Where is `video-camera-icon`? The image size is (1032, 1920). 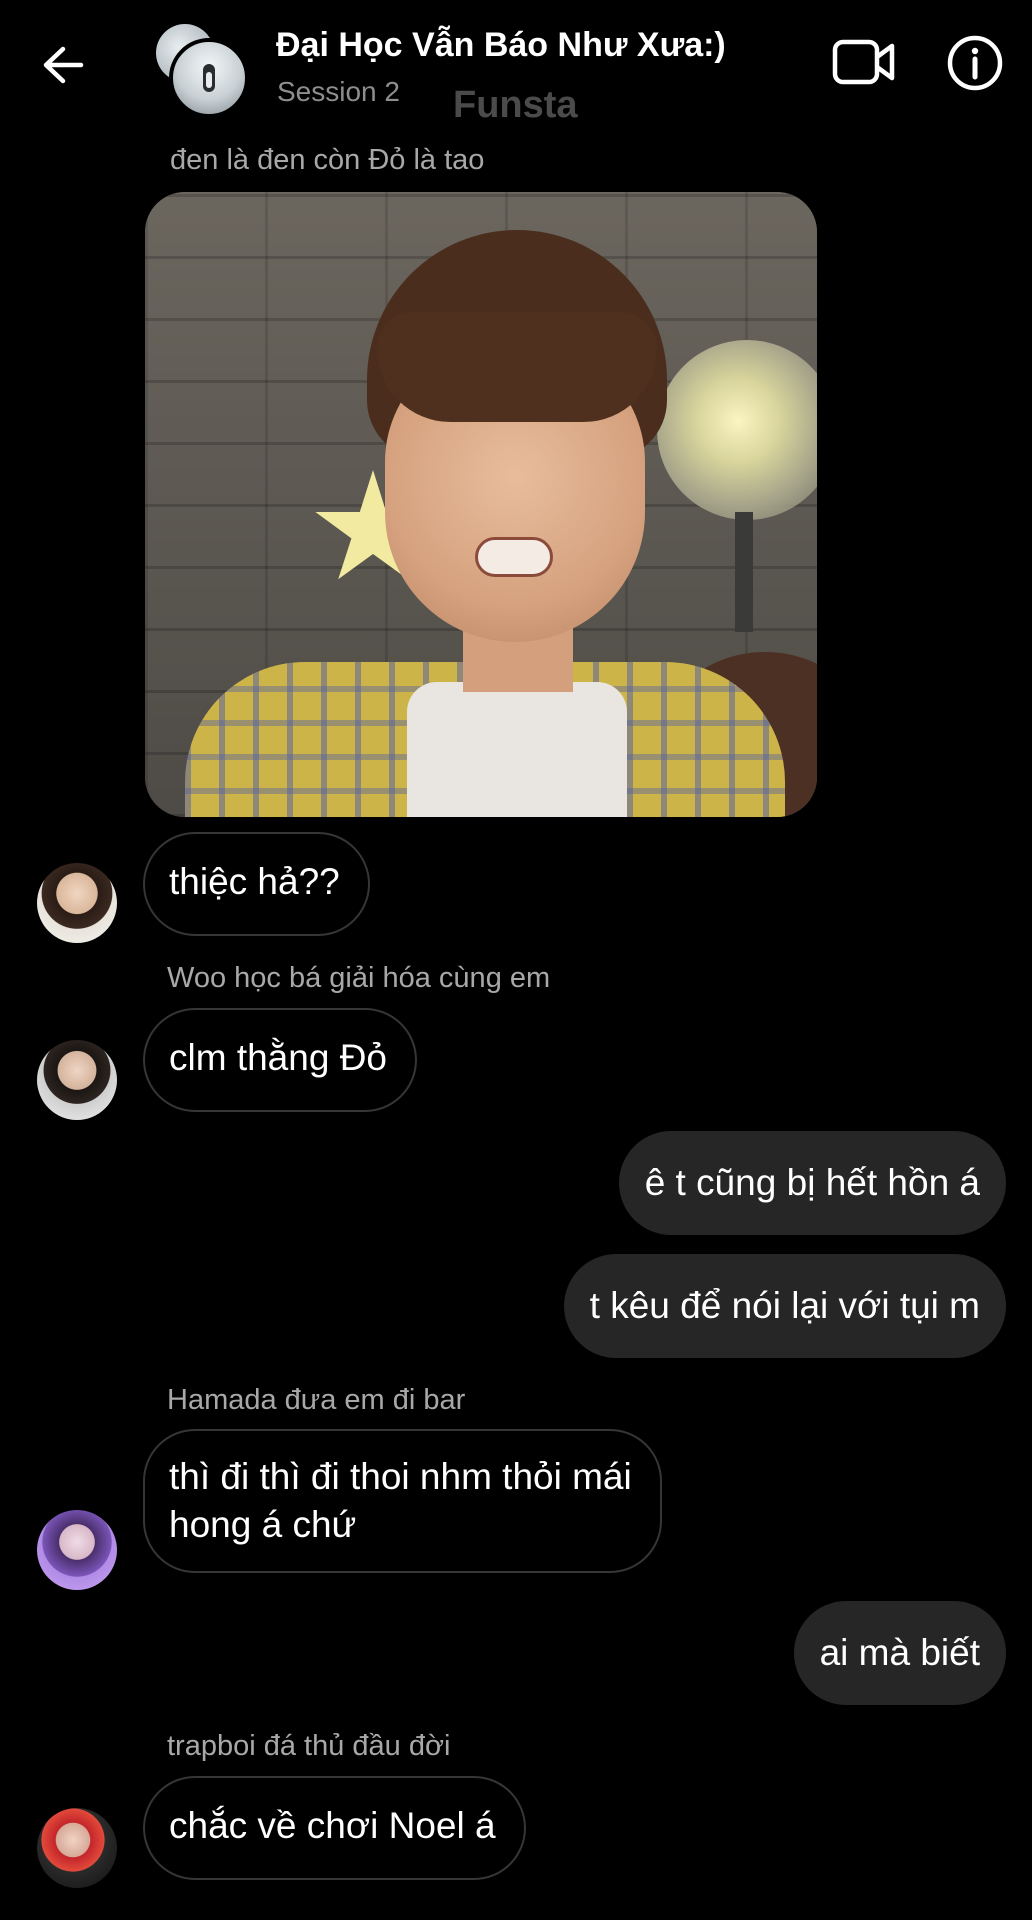
video-camera-icon is located at coordinates (863, 62).